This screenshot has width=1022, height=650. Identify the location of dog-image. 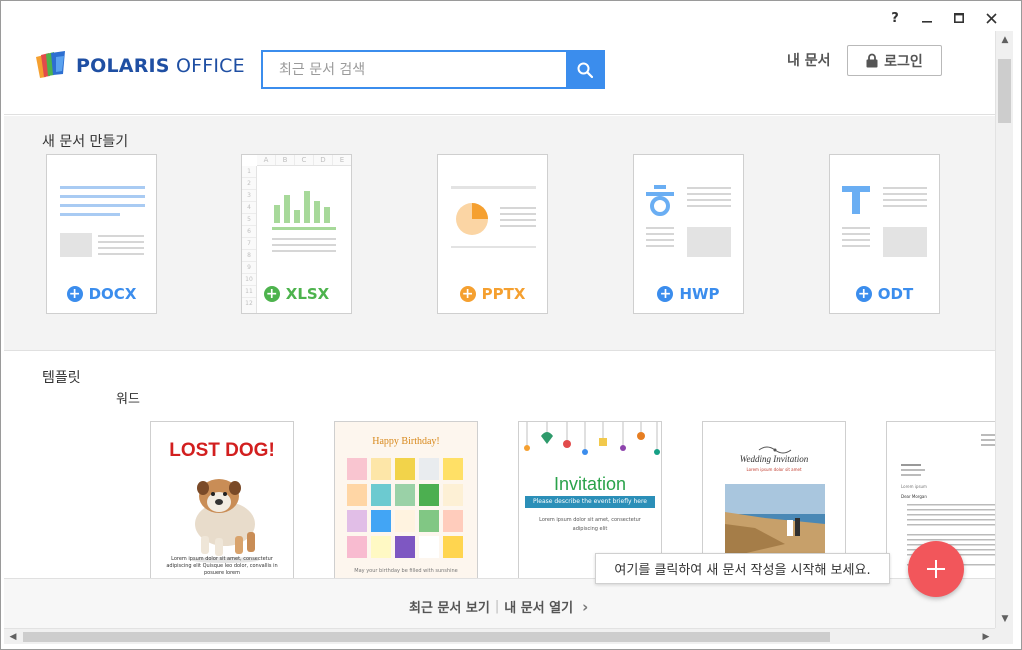
(225, 521).